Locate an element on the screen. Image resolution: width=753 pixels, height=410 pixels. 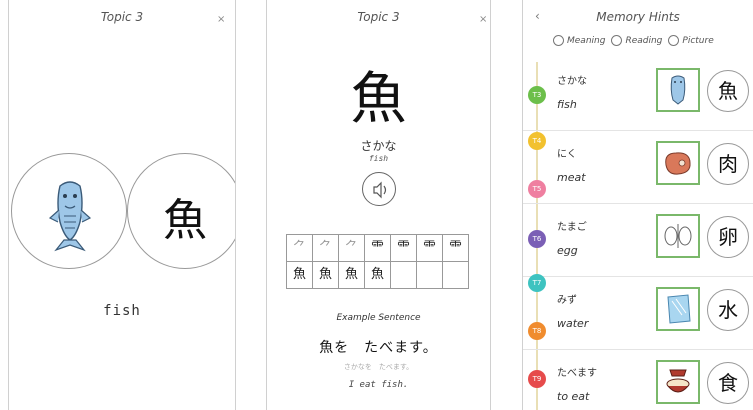
hint-kana: みず is located at coordinates (567, 300).